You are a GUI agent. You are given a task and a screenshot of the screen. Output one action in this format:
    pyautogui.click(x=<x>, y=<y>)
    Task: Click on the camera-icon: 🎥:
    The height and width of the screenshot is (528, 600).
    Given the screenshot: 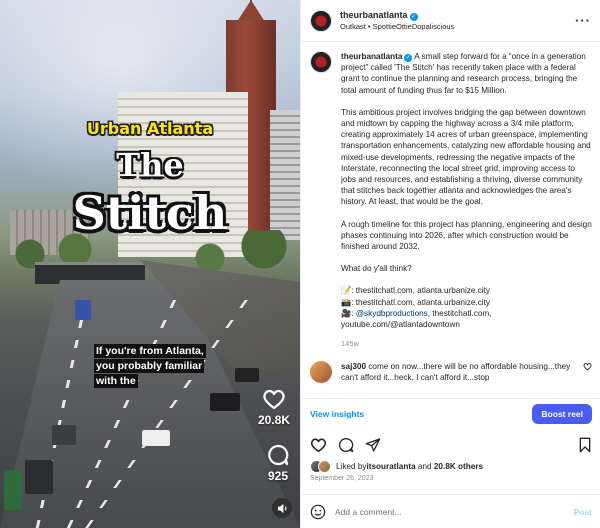 What is the action you would take?
    pyautogui.click(x=348, y=313)
    